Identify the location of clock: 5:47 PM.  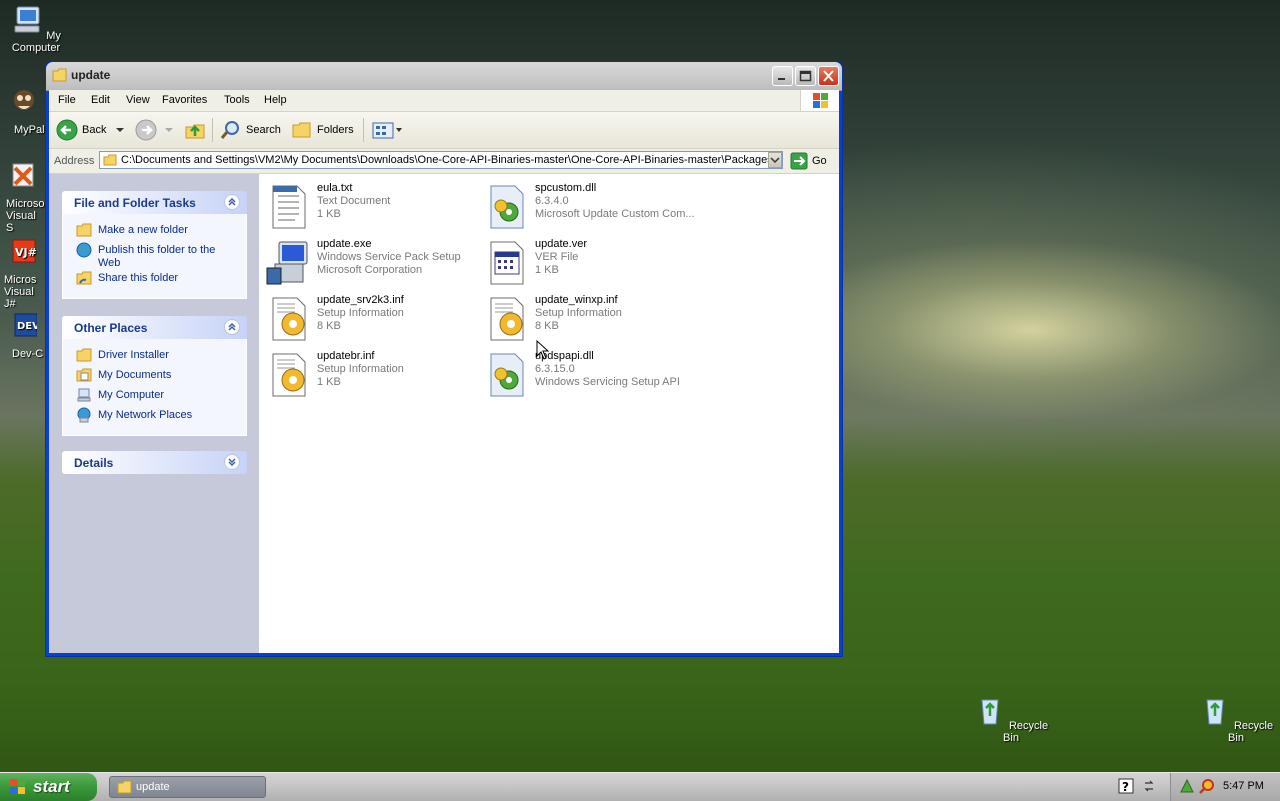
(1243, 786).